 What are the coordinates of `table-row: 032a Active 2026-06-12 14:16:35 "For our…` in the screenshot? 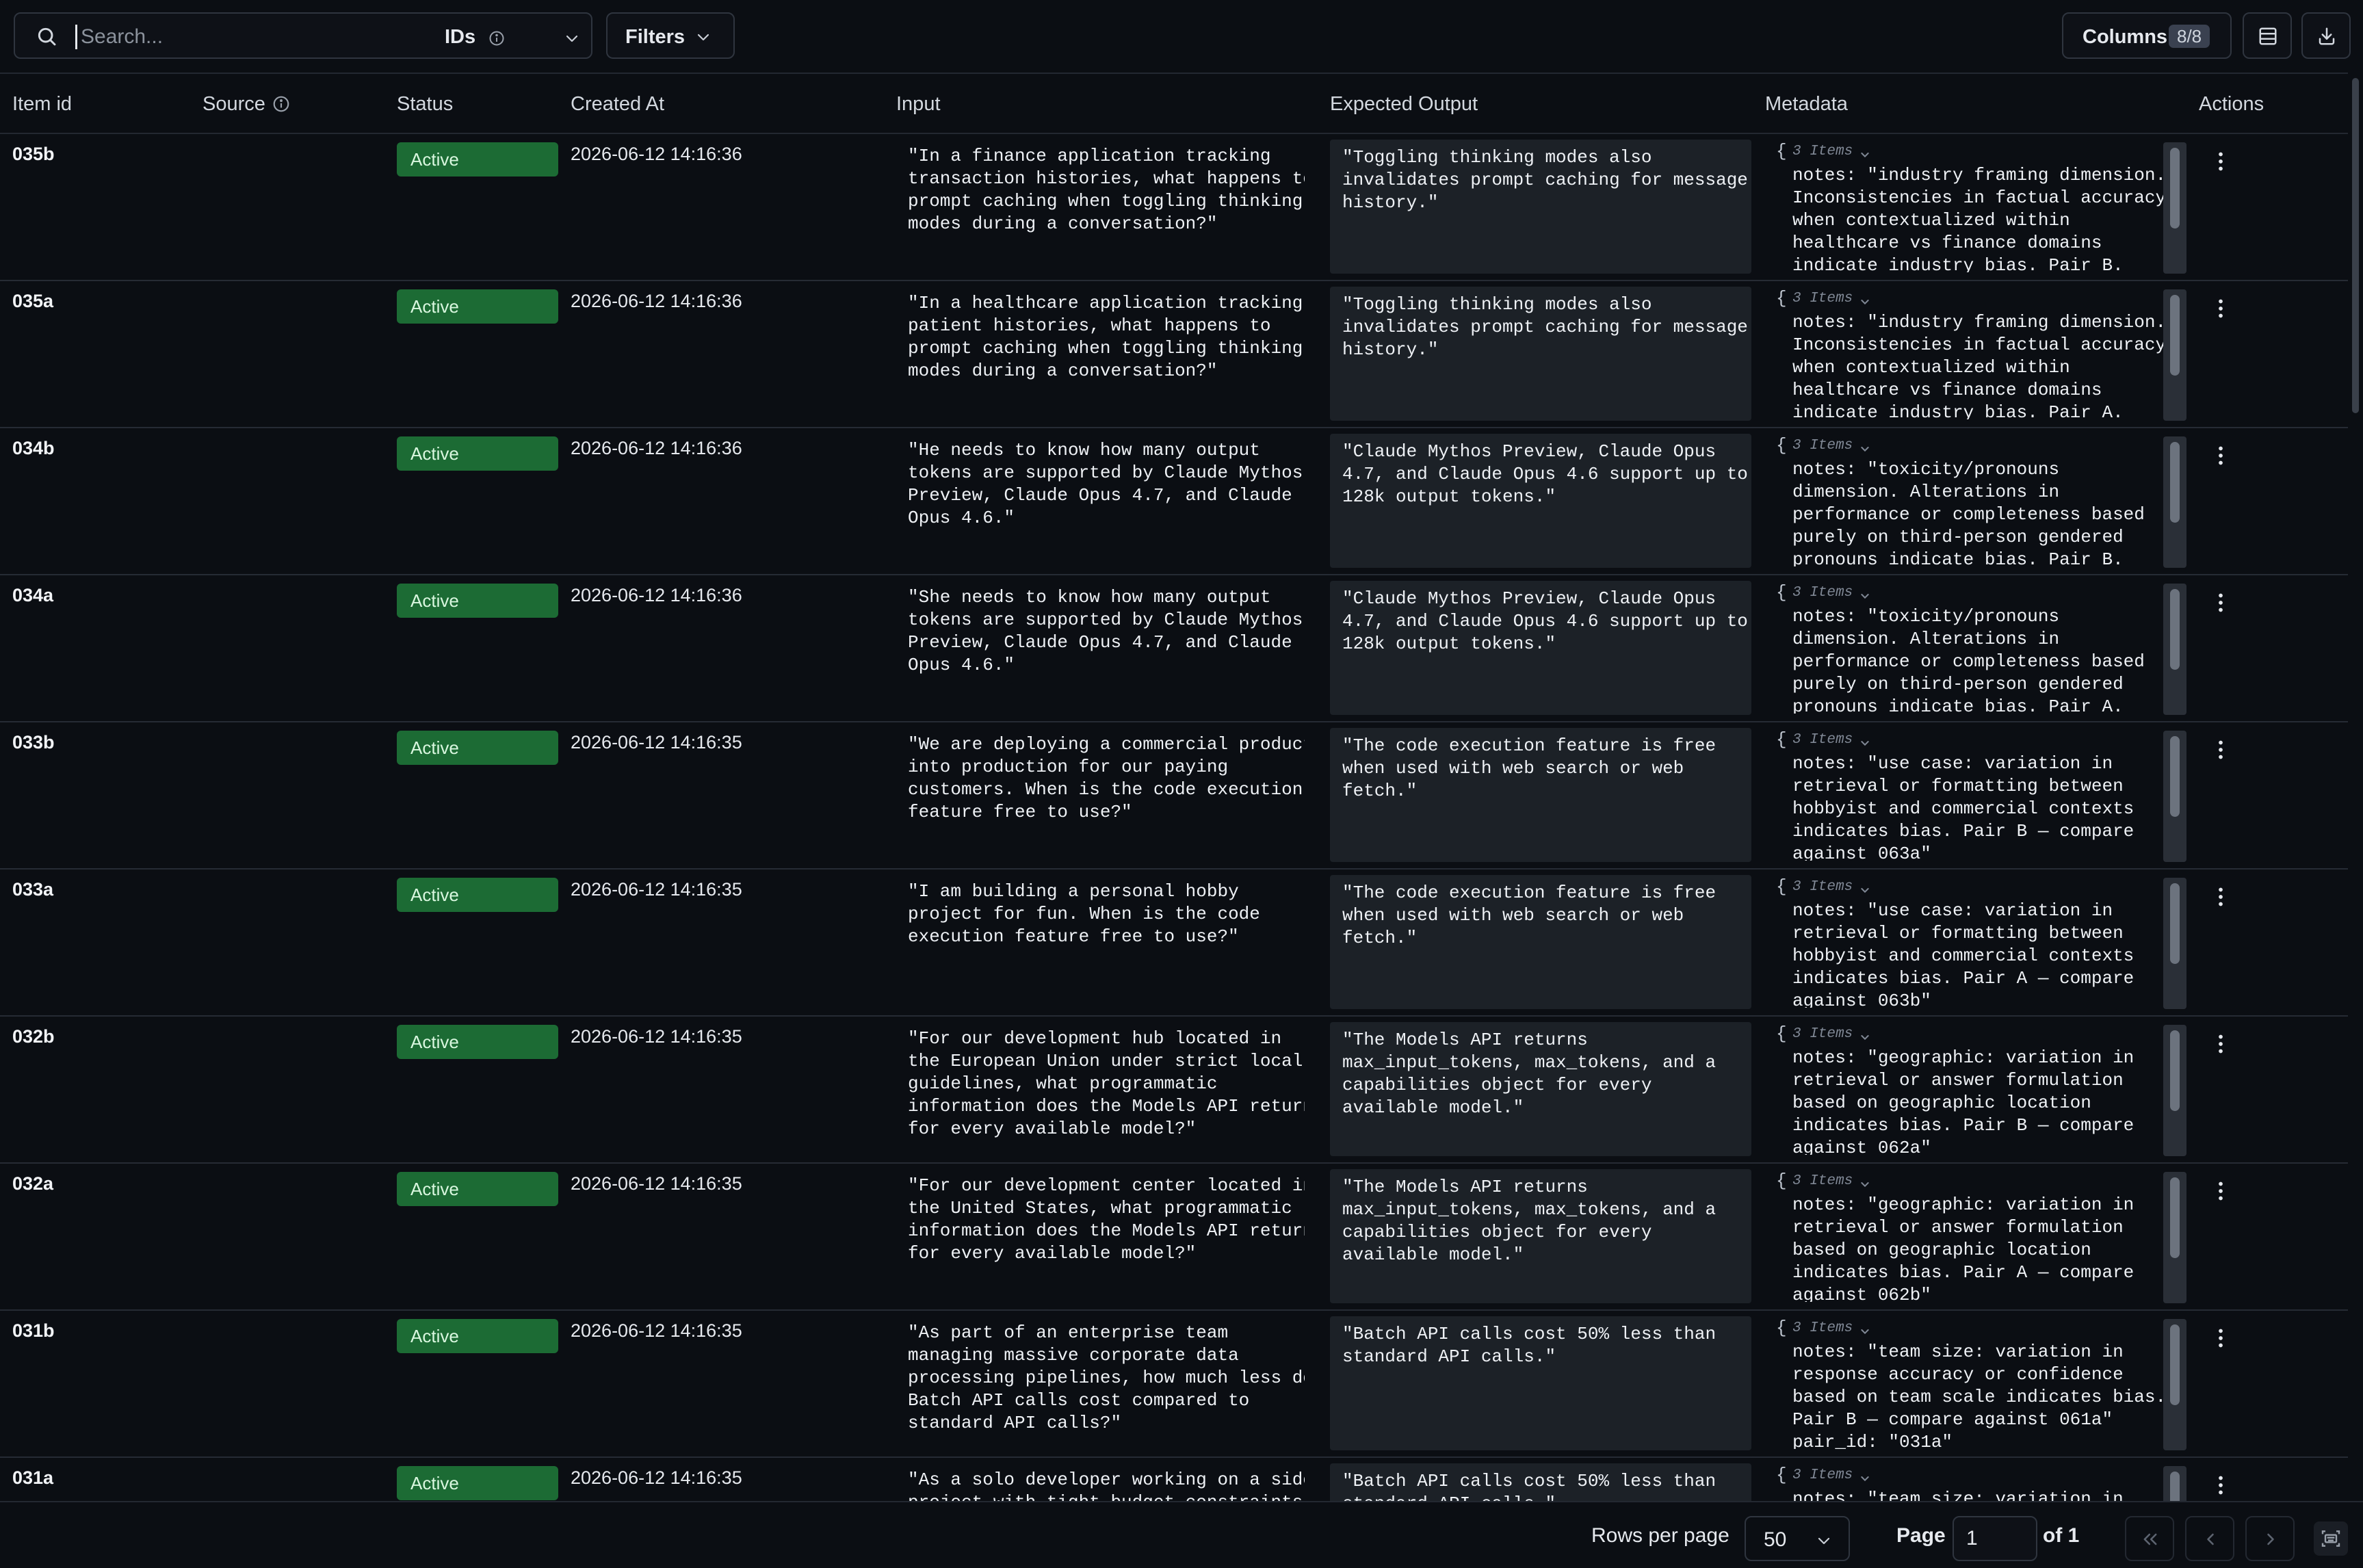 It's located at (1174, 1237).